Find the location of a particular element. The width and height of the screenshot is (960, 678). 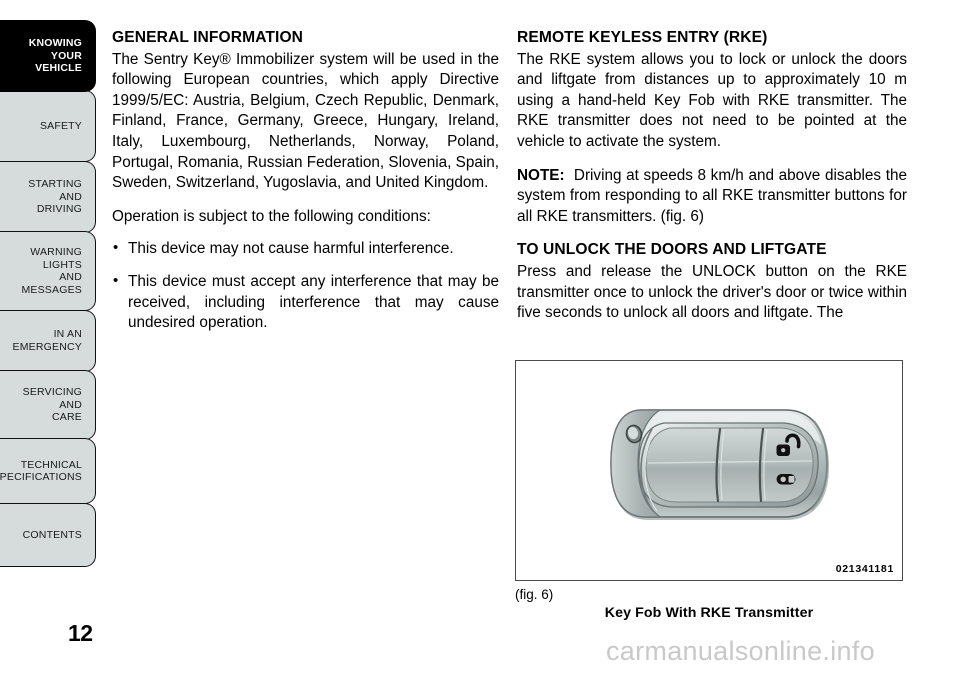

figure-label: (fig. 6) is located at coordinates (534, 594).